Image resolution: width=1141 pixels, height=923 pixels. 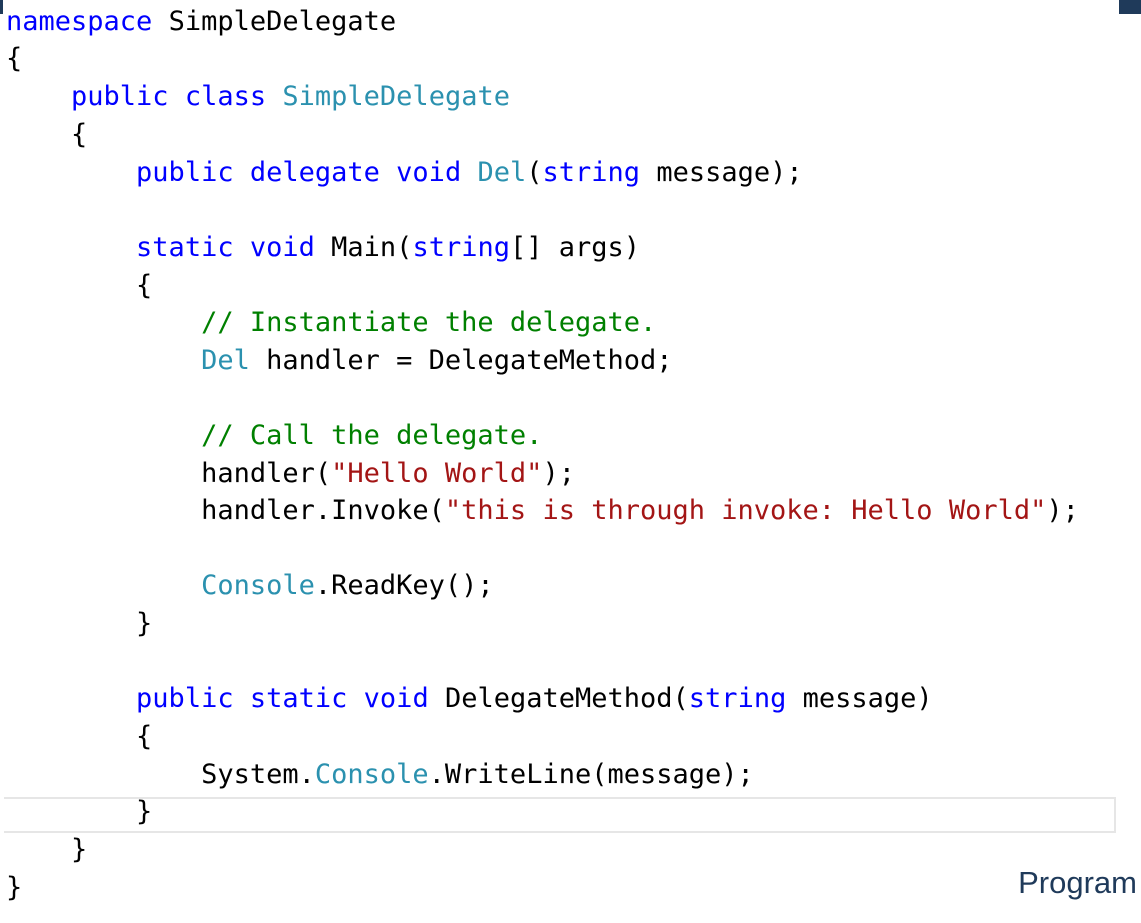 I want to click on code-token: System., so click(x=160, y=774).